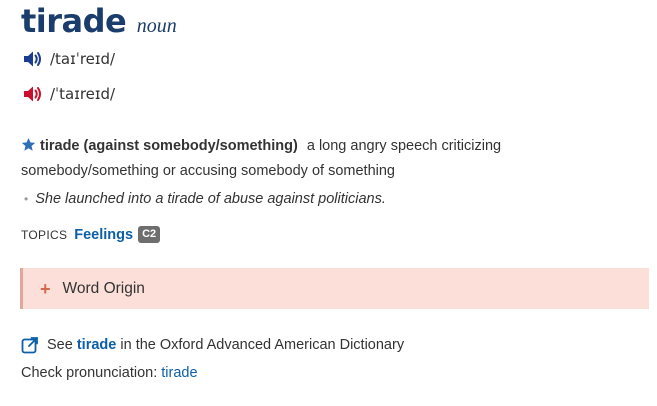 The image size is (657, 406). What do you see at coordinates (103, 235) in the screenshot?
I see `topic-link-feelings: Feelings` at bounding box center [103, 235].